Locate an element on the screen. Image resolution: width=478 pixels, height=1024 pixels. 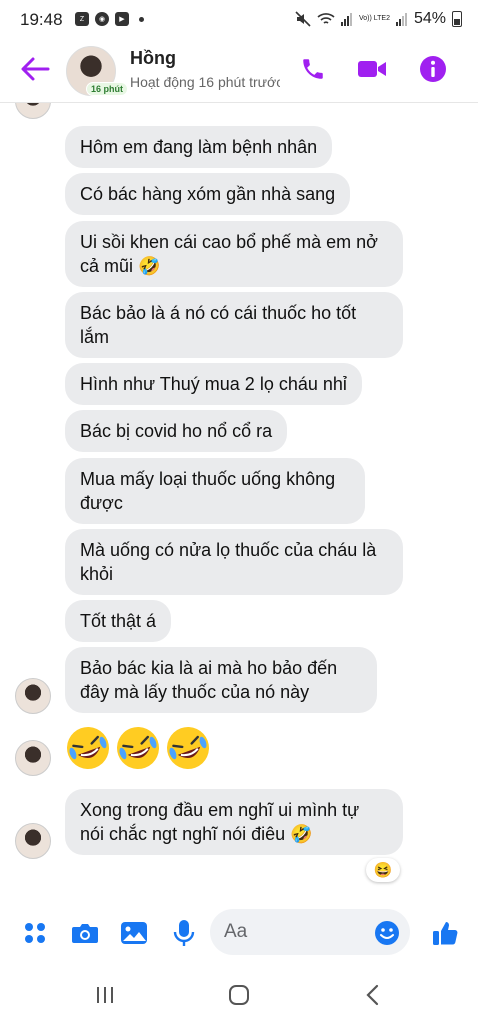
message-input-placeholder: Aa is located at coordinates (236, 931).